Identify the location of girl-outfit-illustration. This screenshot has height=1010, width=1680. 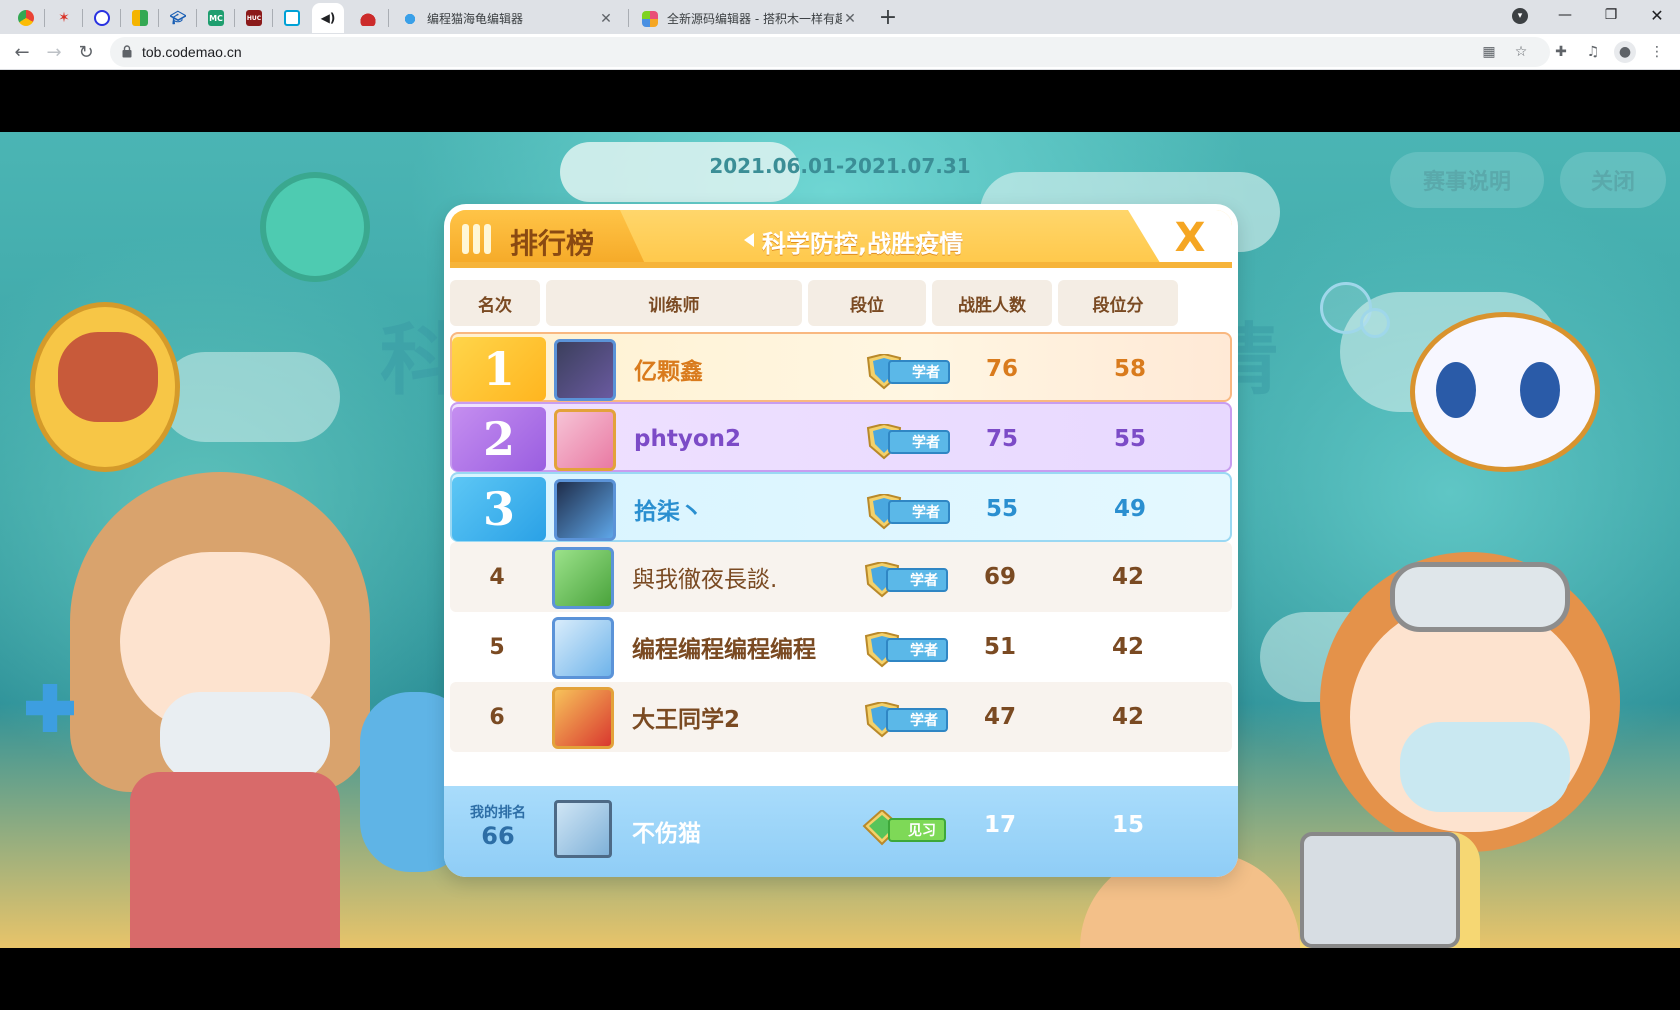
(235, 860).